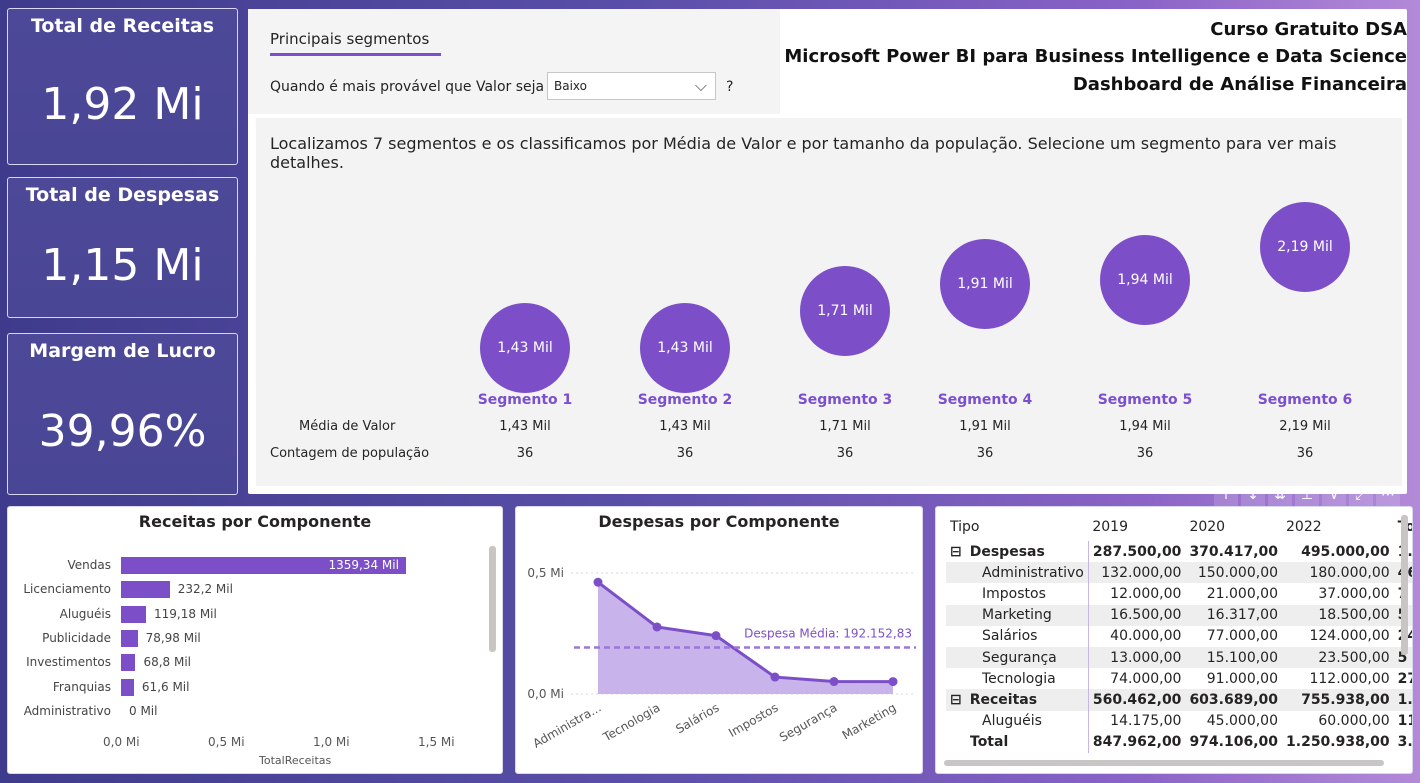  Describe the element at coordinates (1404, 721) in the screenshot. I see `cell-total: 11` at that location.